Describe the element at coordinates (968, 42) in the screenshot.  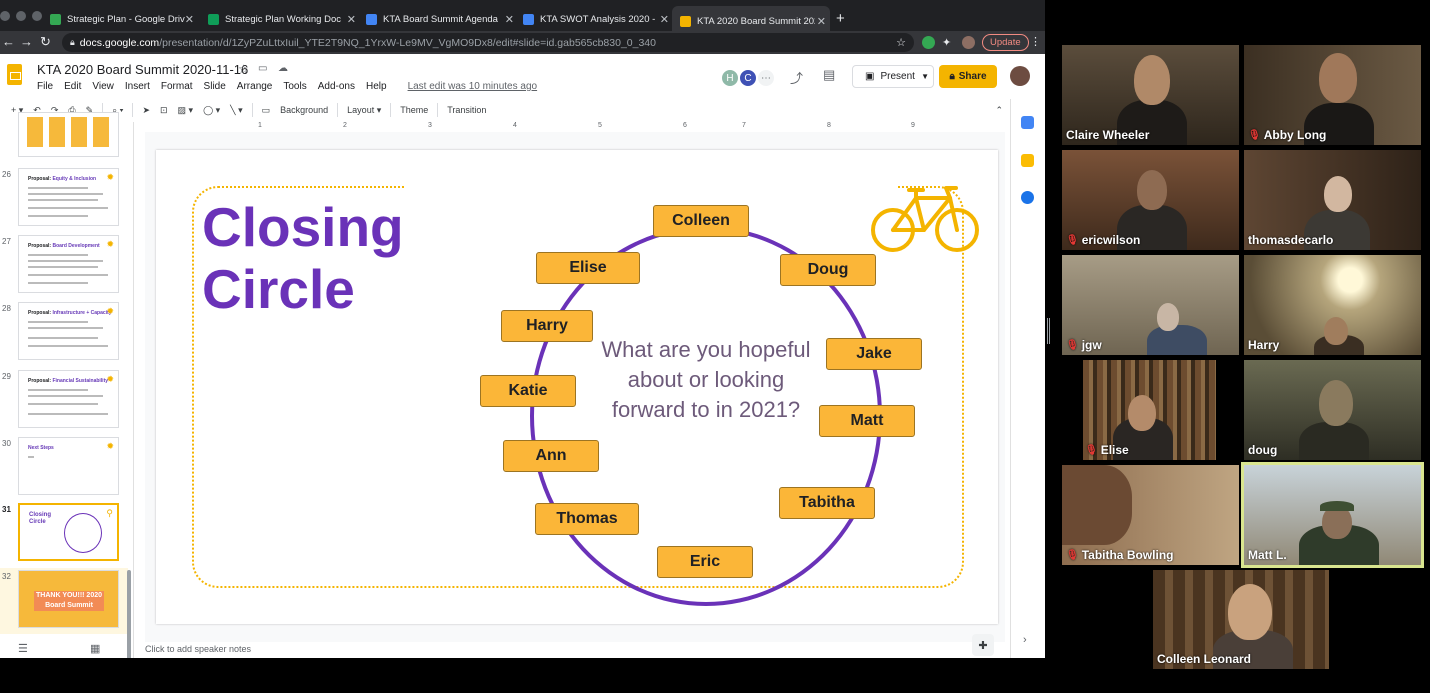
I see `profile-avatar` at that location.